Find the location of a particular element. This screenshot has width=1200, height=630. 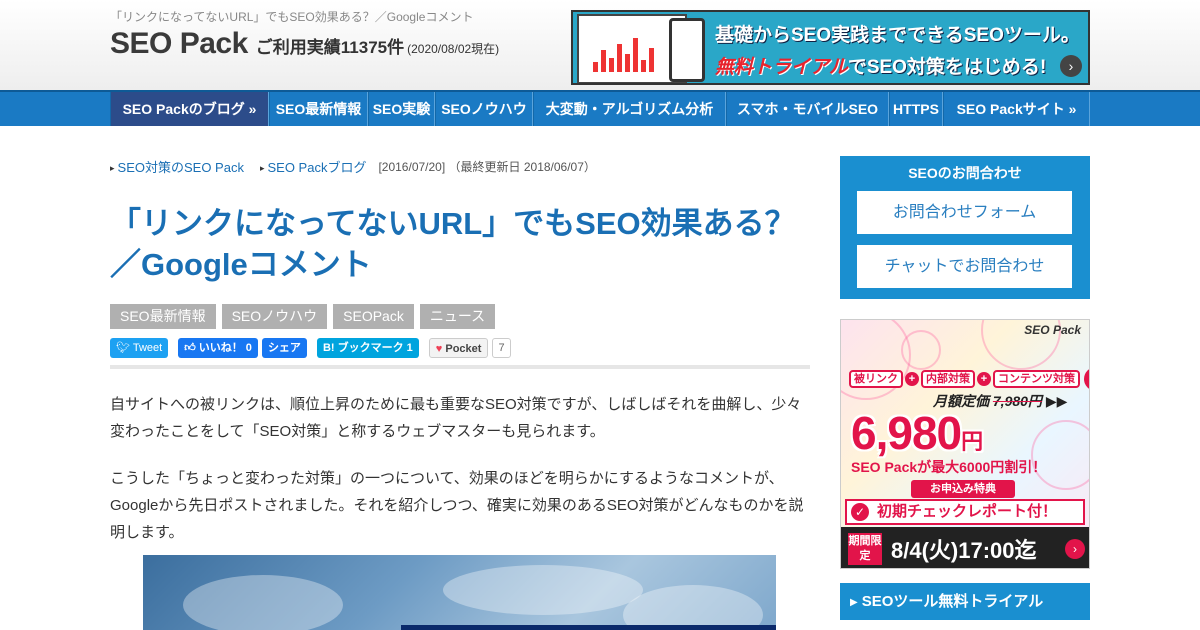

site-logo: SEO Pack is located at coordinates (179, 44).